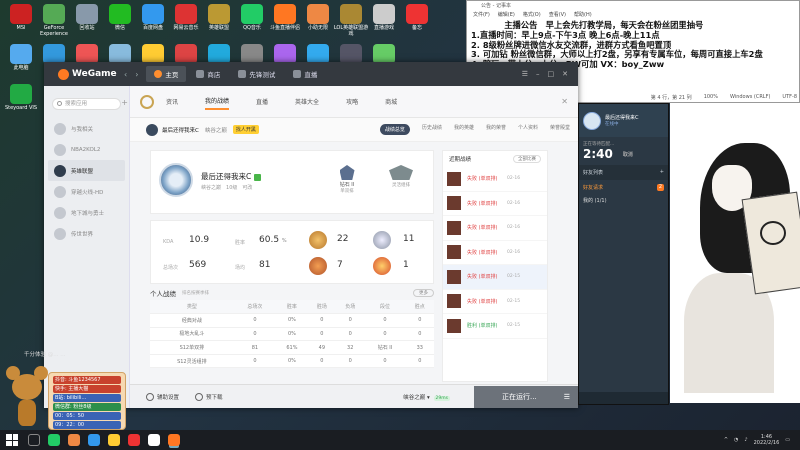  I want to click on maximize-icon: □, so click(551, 74).